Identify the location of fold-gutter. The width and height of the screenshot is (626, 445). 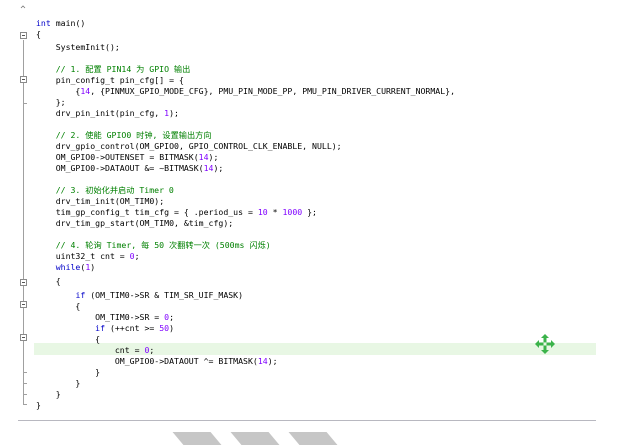
(24, 210).